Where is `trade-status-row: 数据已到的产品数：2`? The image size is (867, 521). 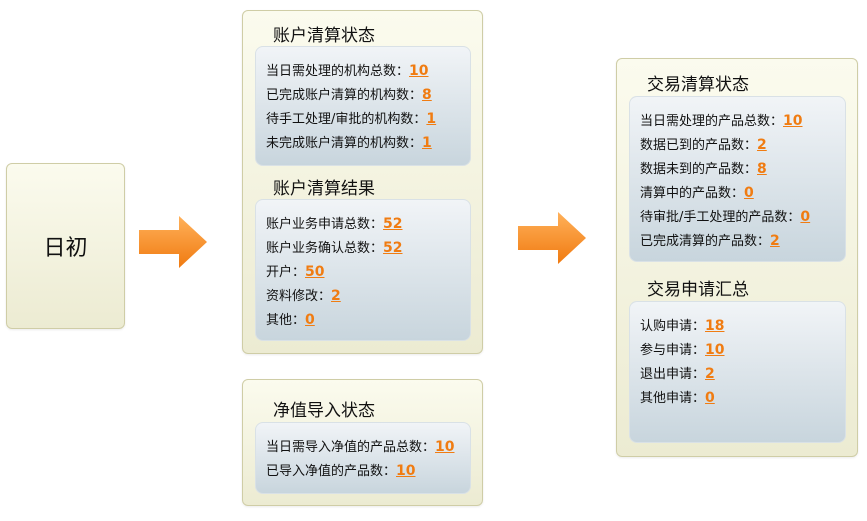
trade-status-row: 数据已到的产品数：2 is located at coordinates (737, 145).